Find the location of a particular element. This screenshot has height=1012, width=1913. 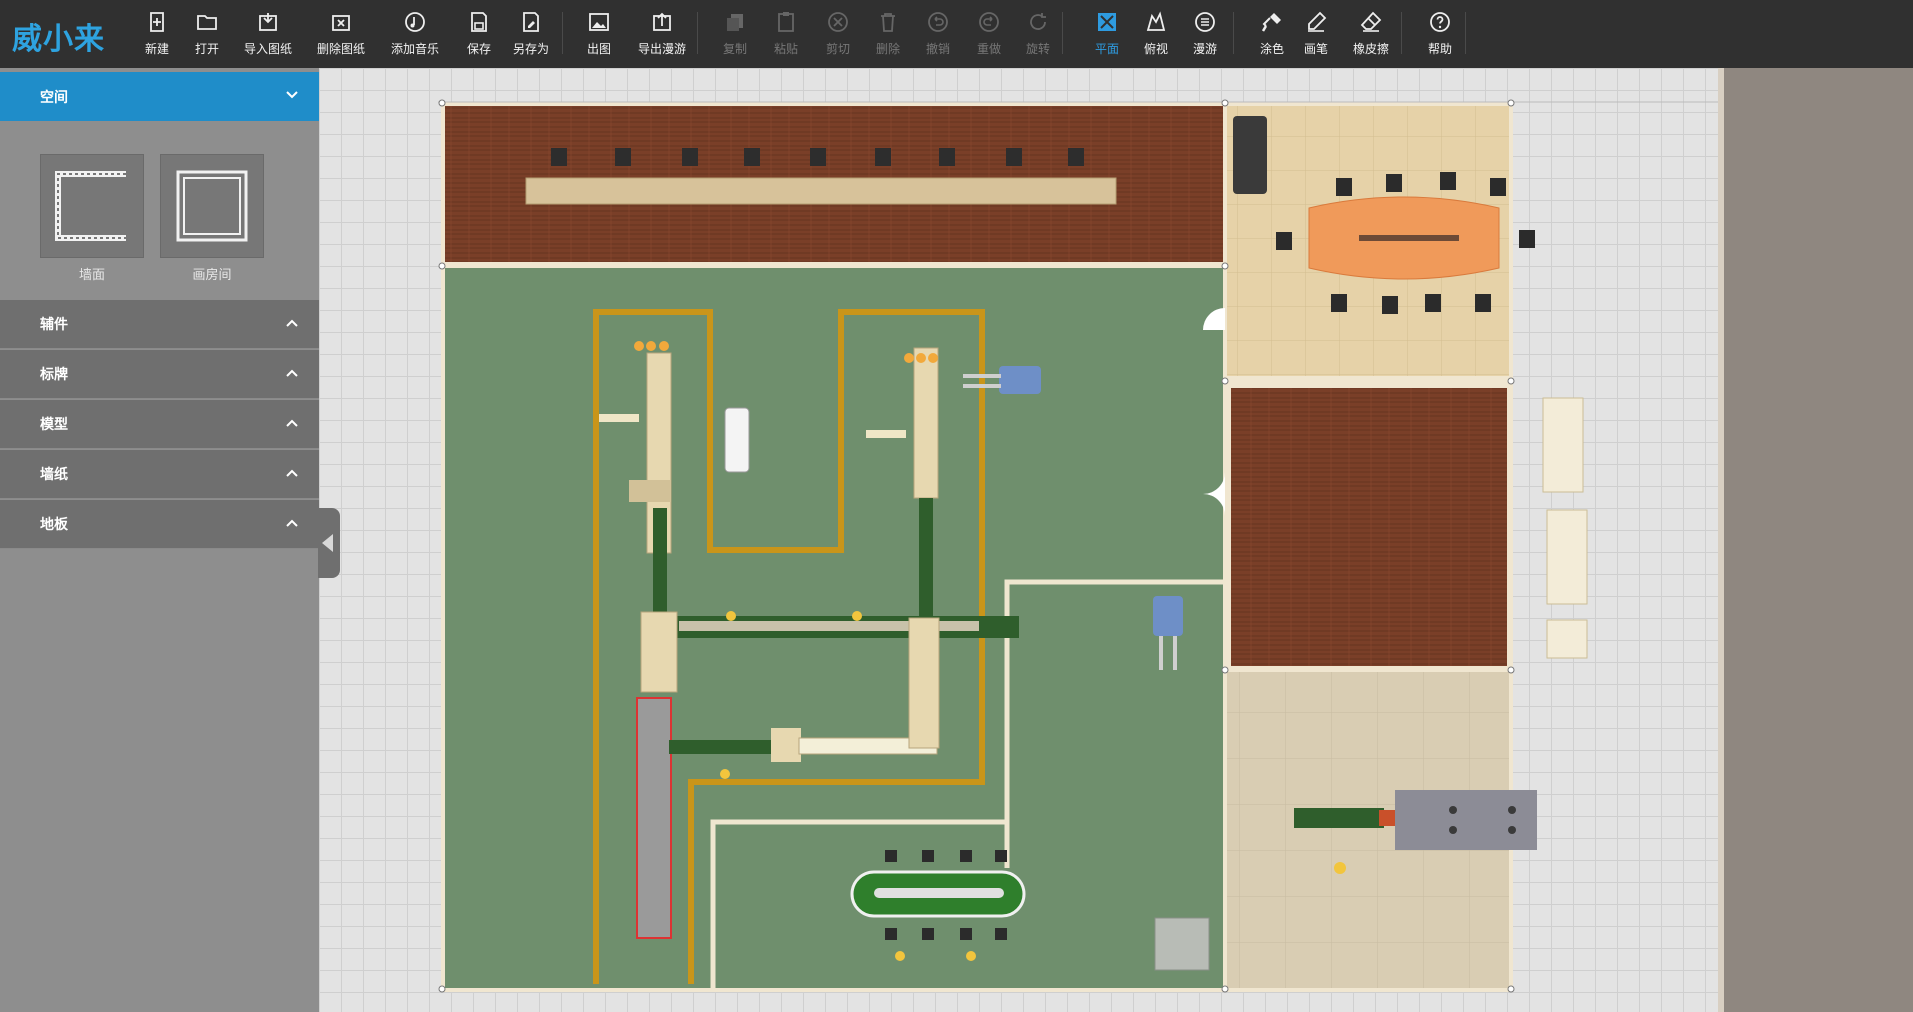

paste-button: 粘贴 is located at coordinates (786, 34).